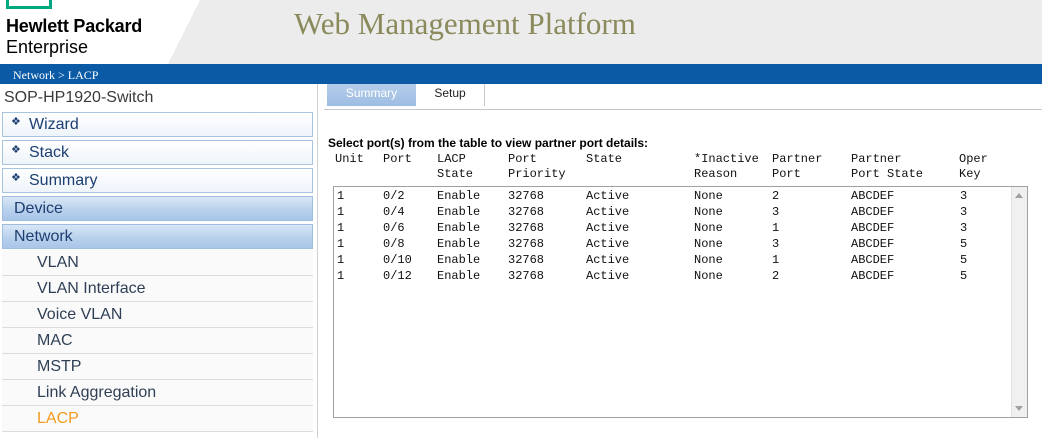 The image size is (1042, 438). What do you see at coordinates (80, 314) in the screenshot?
I see `sidebar-item-label: Voice VLAN` at bounding box center [80, 314].